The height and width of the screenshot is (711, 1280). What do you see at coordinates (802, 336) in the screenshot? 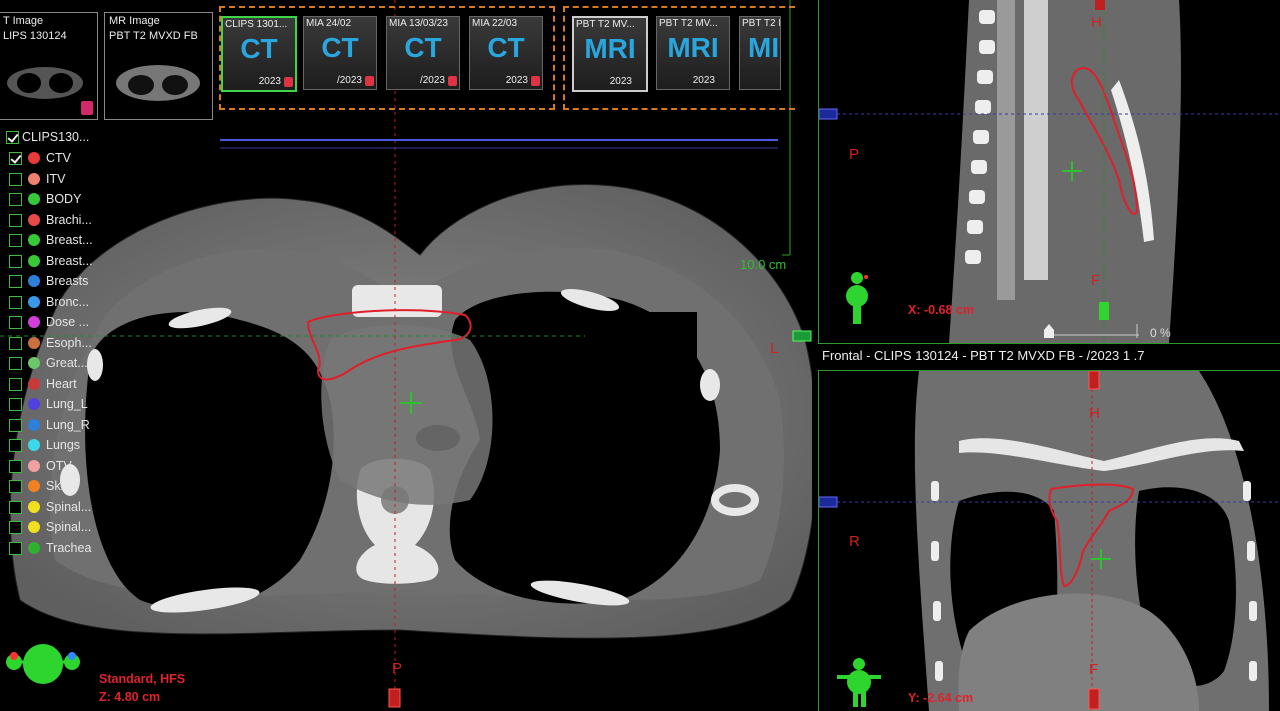
I see `axial-slice-handle` at bounding box center [802, 336].